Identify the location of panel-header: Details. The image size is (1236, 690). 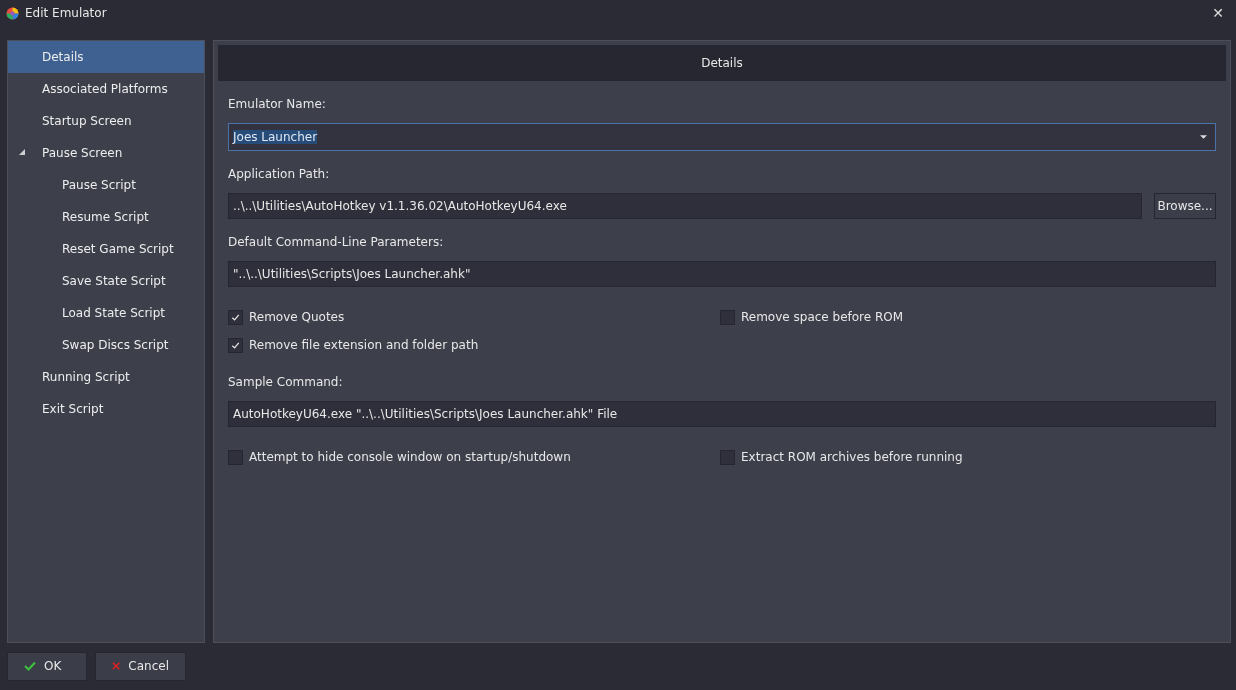
(722, 63).